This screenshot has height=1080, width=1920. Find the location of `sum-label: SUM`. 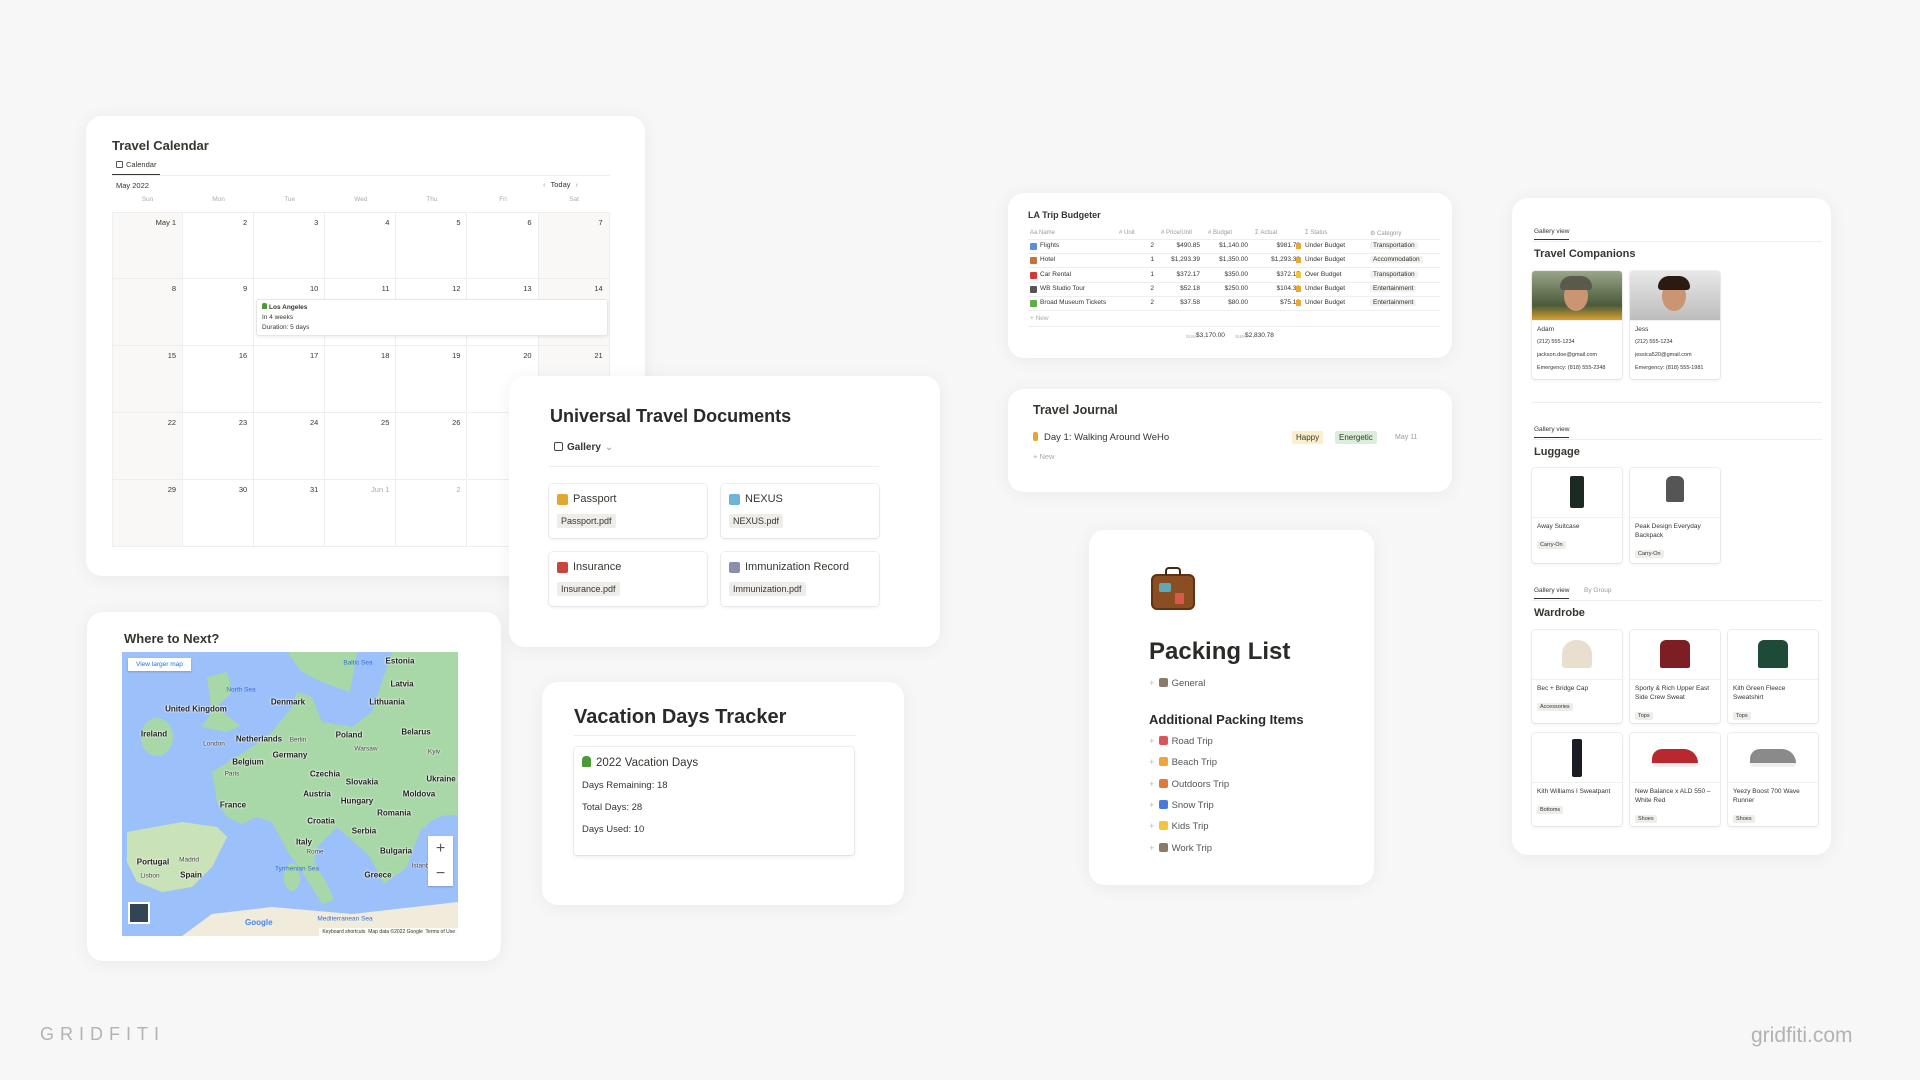

sum-label: SUM is located at coordinates (1191, 336).